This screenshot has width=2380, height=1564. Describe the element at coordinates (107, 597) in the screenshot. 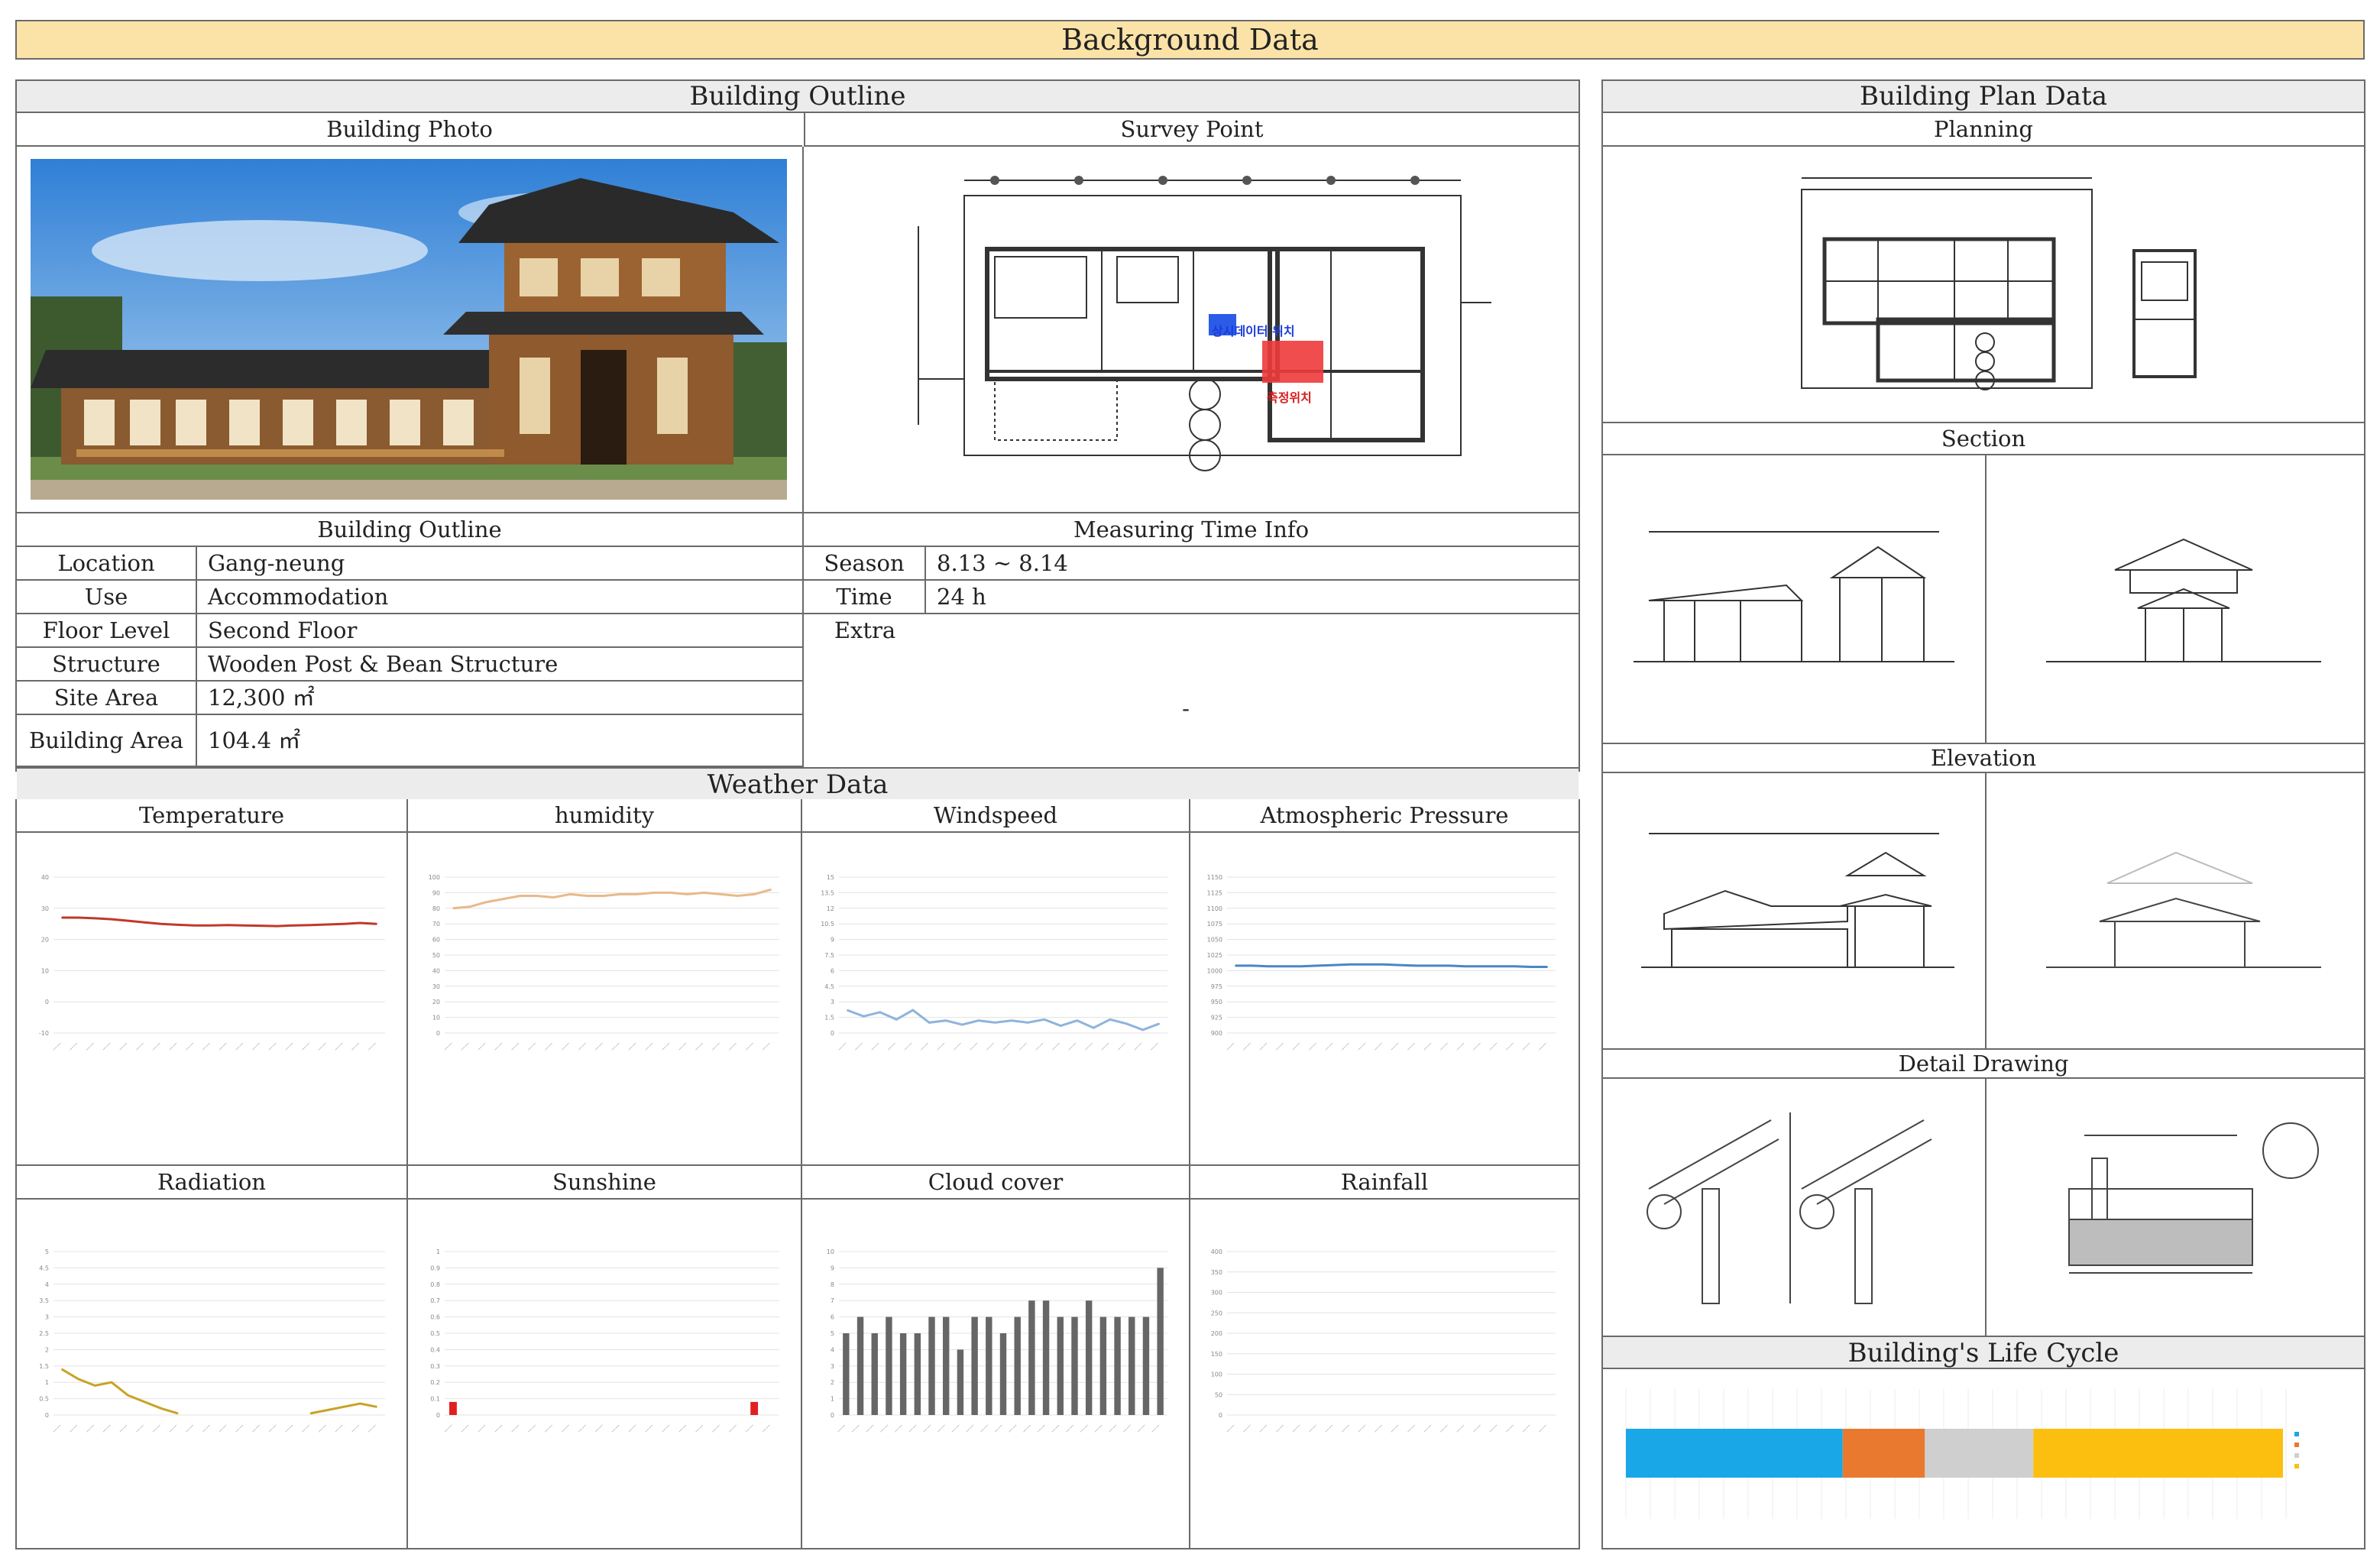

I see `outline-row-label: Use` at that location.